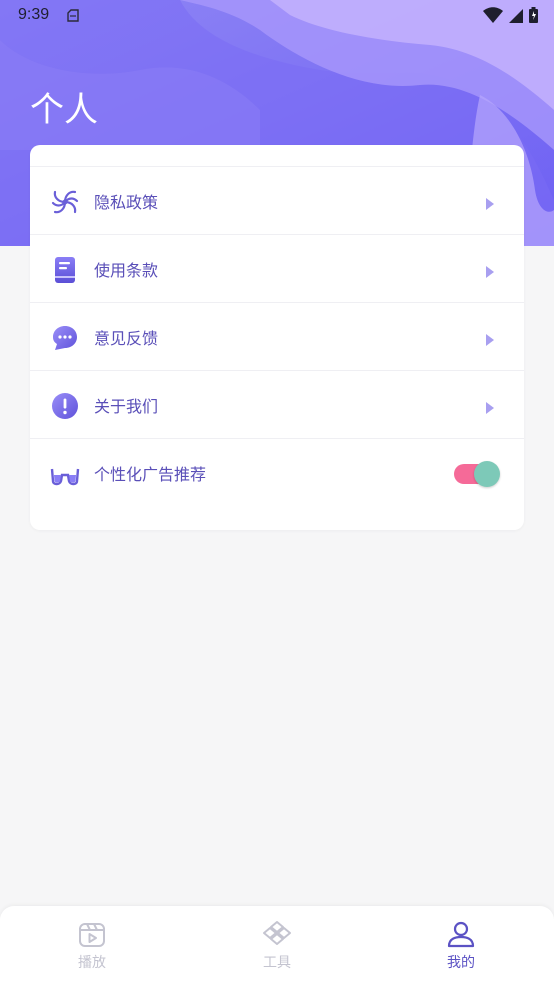 This screenshot has width=554, height=984. What do you see at coordinates (461, 935) in the screenshot?
I see `user-icon` at bounding box center [461, 935].